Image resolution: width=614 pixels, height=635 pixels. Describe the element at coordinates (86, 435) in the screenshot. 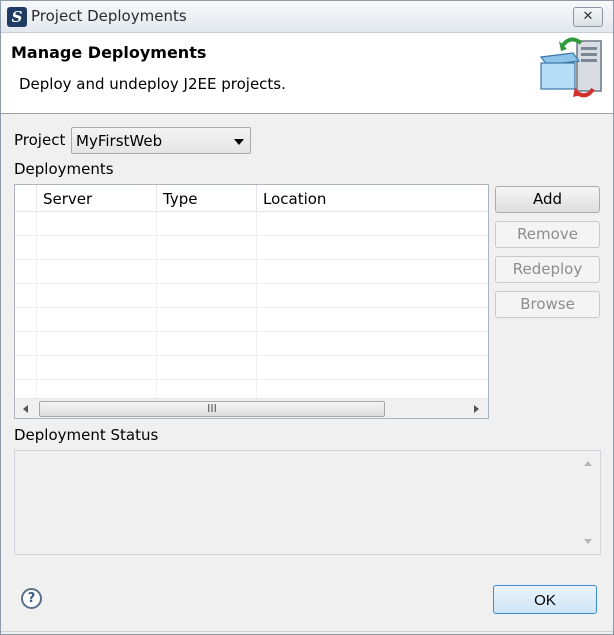

I see `deployment-status-label: Deployment Status` at that location.